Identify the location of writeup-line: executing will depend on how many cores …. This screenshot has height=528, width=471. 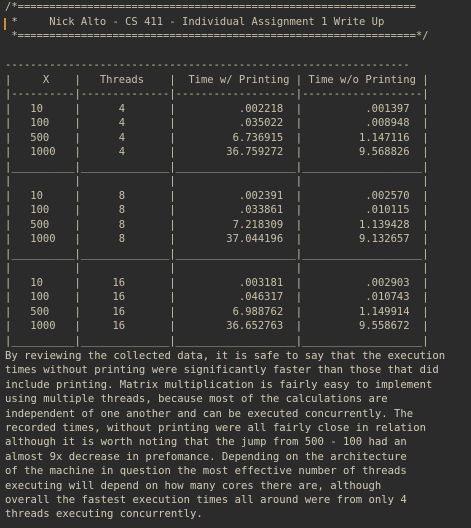
(193, 485).